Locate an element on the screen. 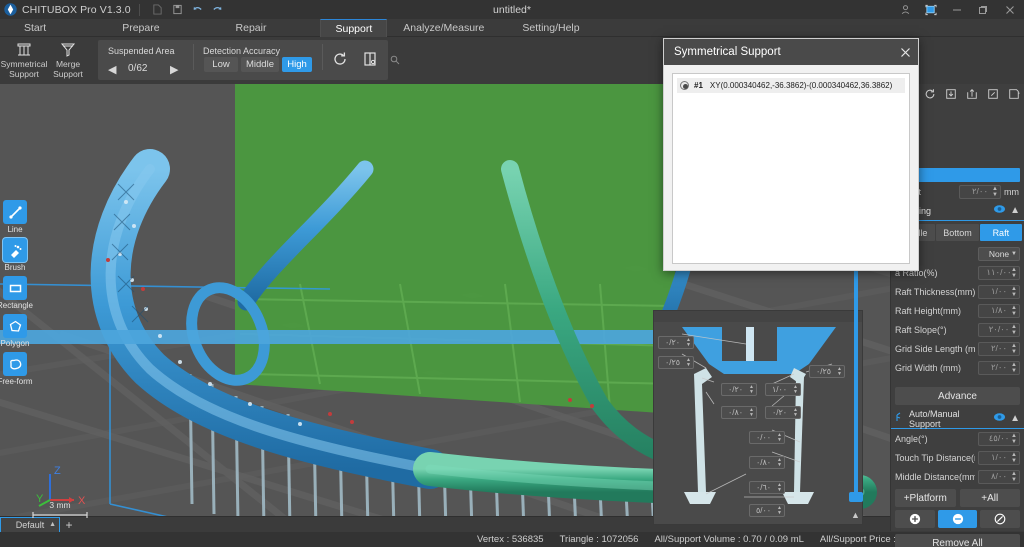 Image resolution: width=1024 pixels, height=547 pixels. slider-knob is located at coordinates (856, 497).